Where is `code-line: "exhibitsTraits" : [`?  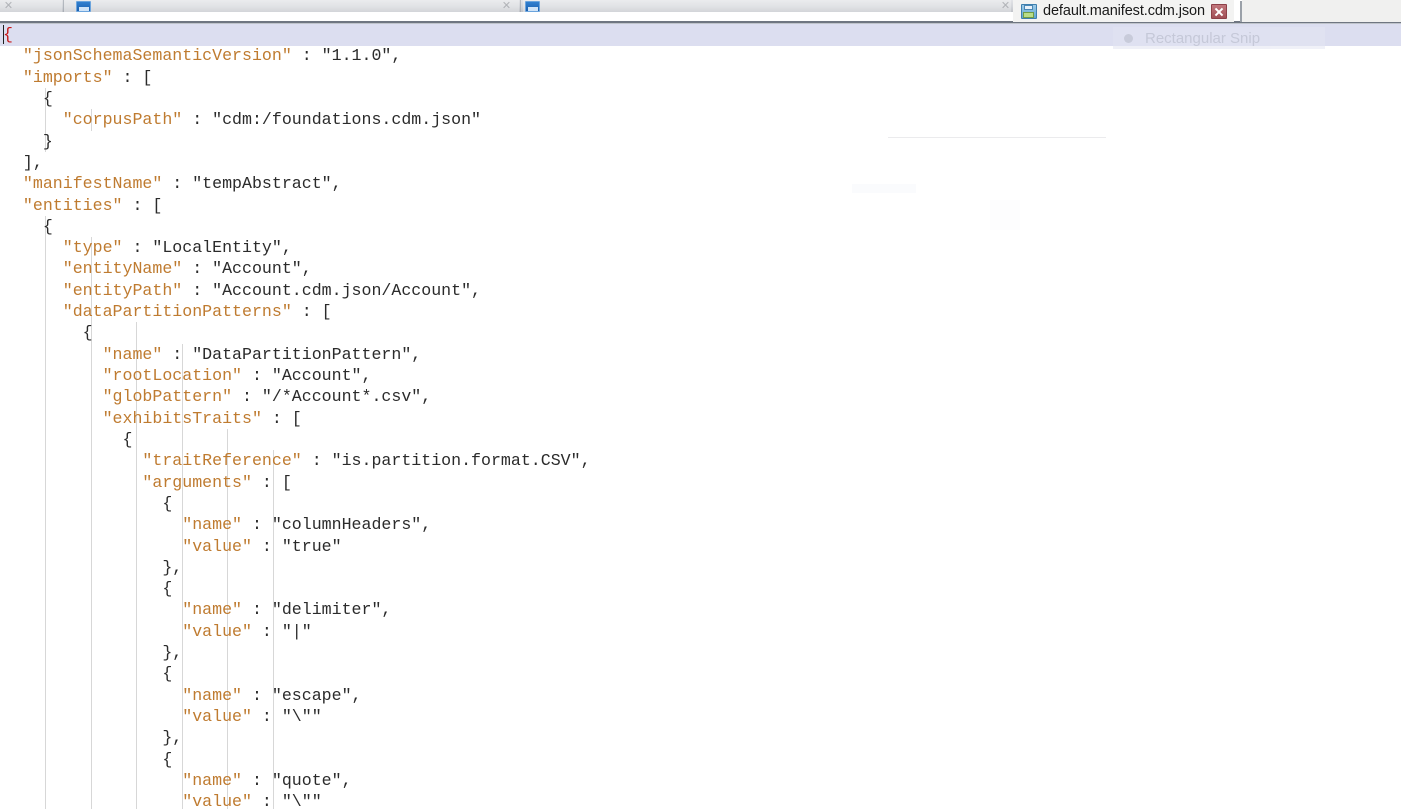
code-line: "exhibitsTraits" : [ is located at coordinates (700, 418).